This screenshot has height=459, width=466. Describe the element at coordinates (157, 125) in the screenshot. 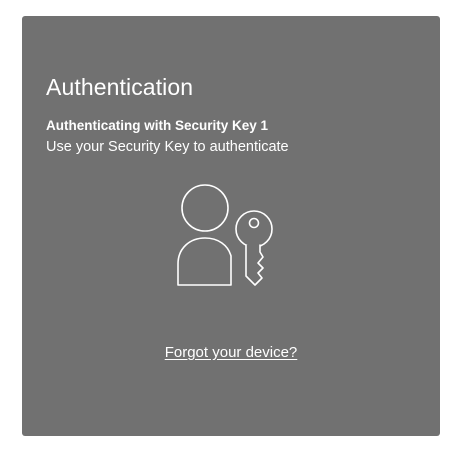

I see `security-key-subtitle: Authenticating with Security Key 1` at that location.